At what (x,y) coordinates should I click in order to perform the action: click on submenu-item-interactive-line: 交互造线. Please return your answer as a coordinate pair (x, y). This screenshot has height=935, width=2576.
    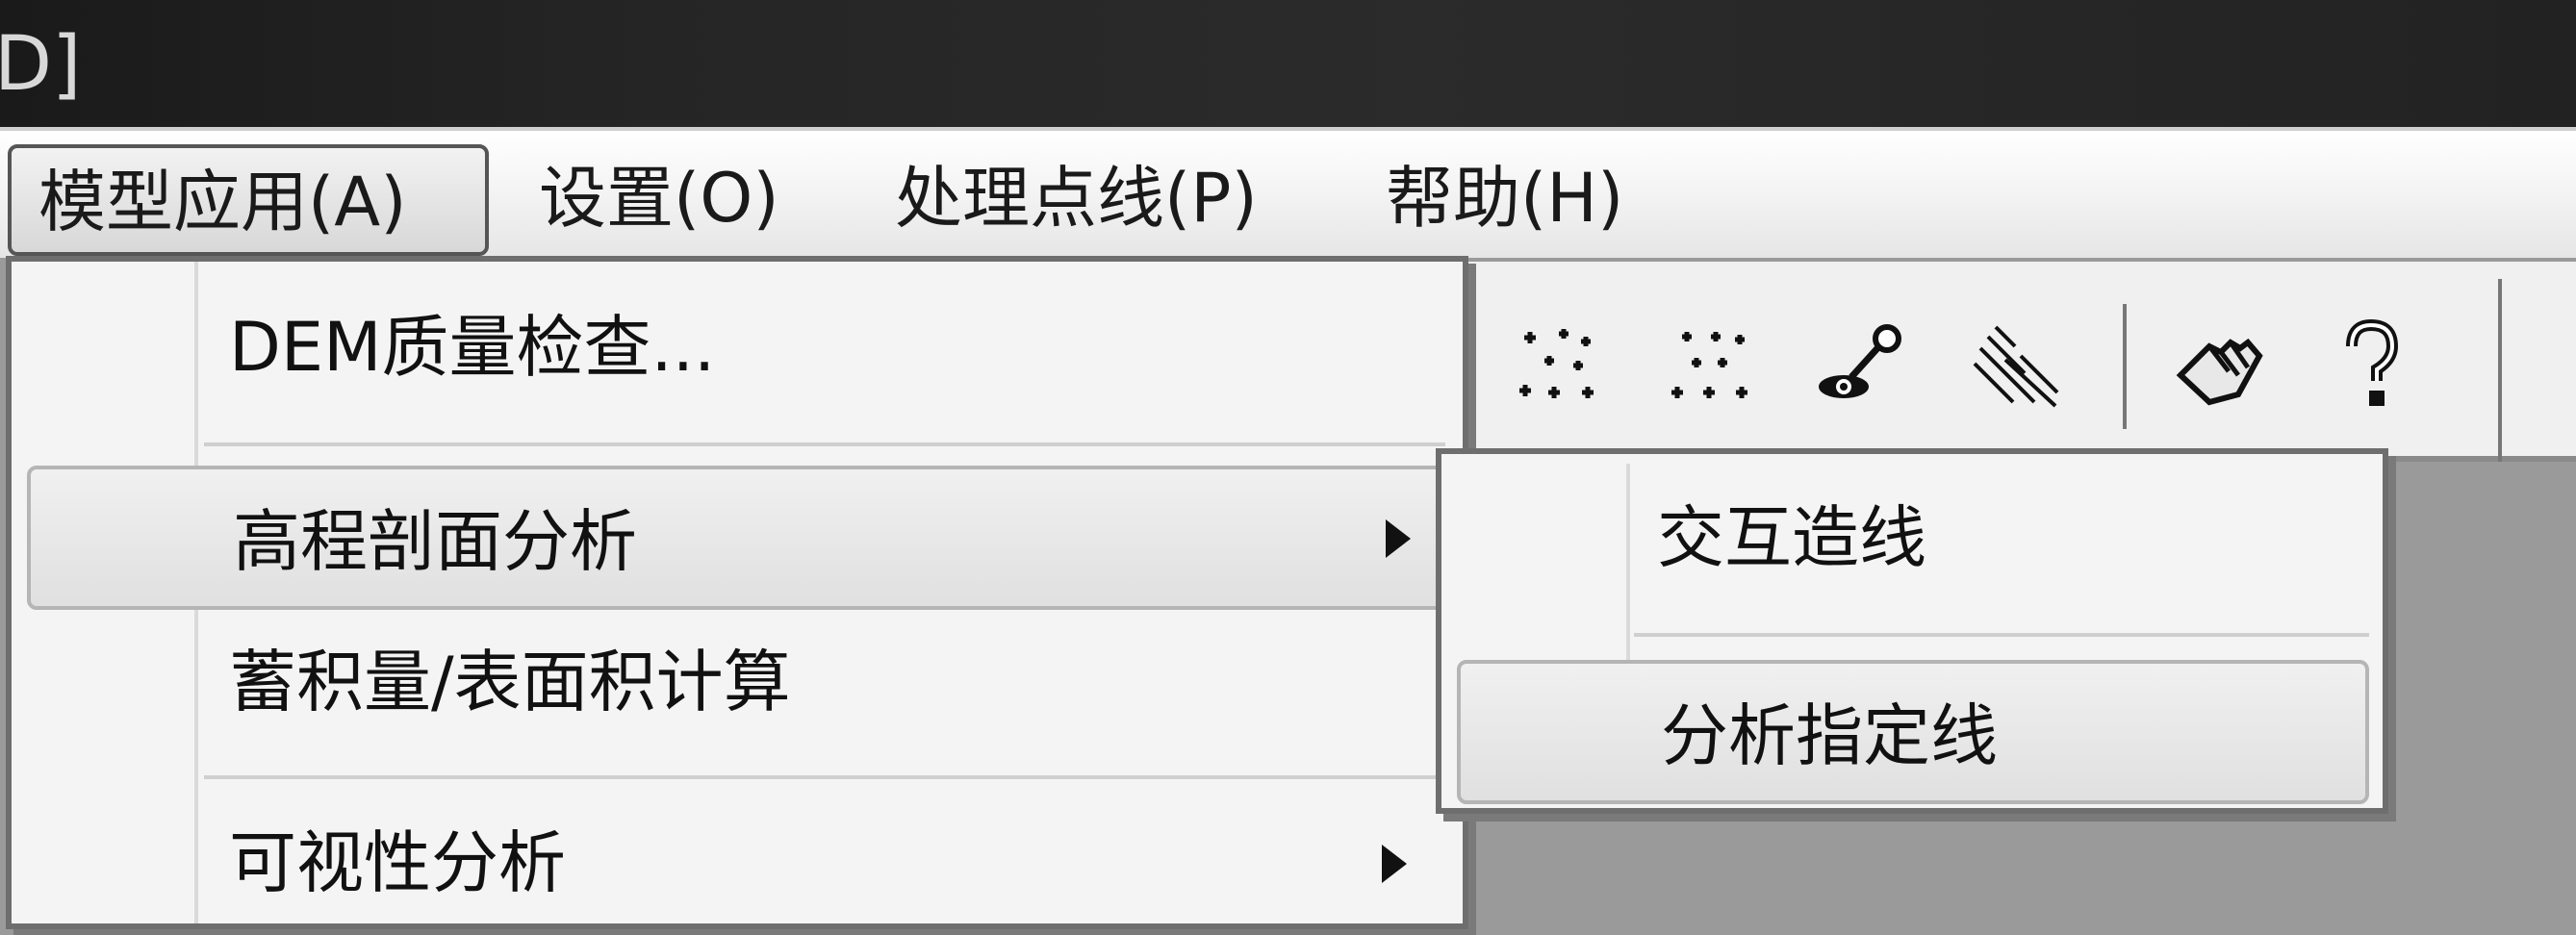
    Looking at the image, I should click on (1912, 538).